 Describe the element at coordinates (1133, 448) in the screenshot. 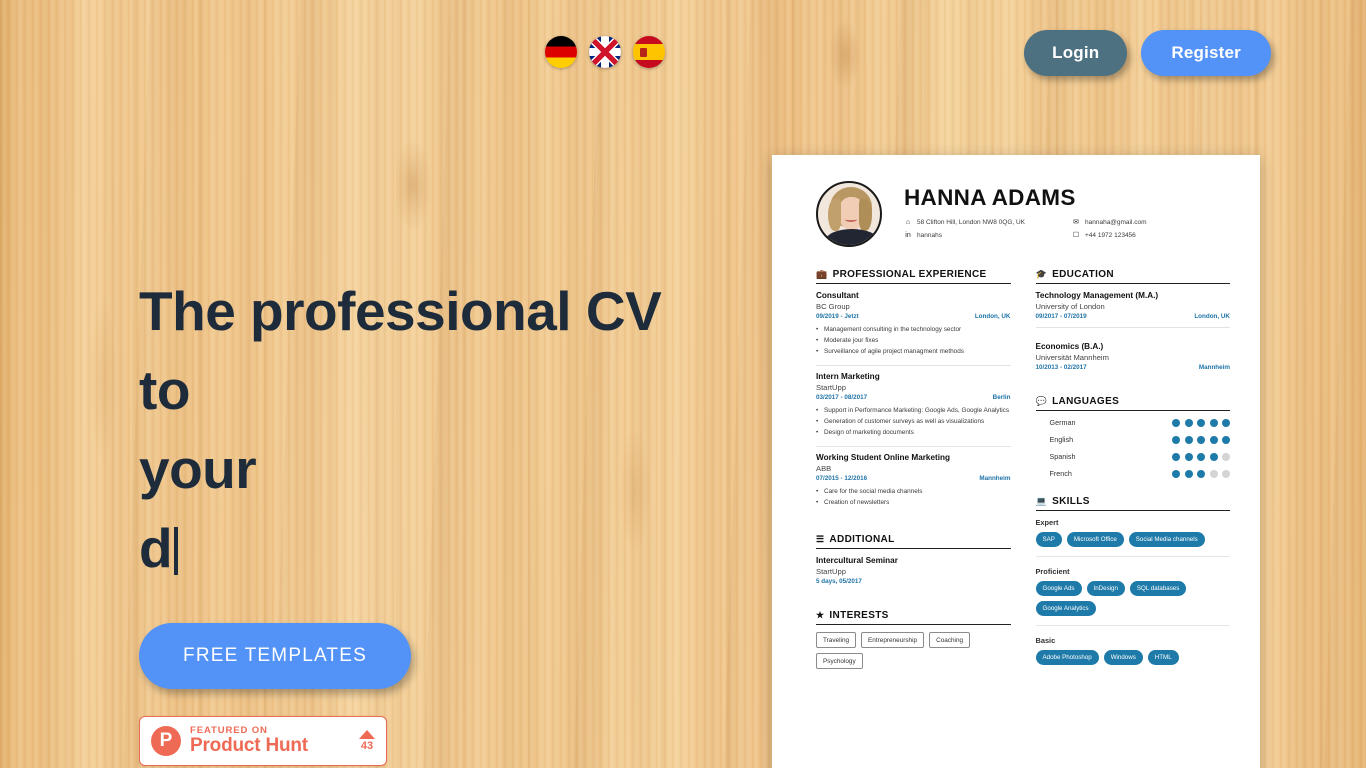

I see `languages-list: German English Spanish French` at that location.